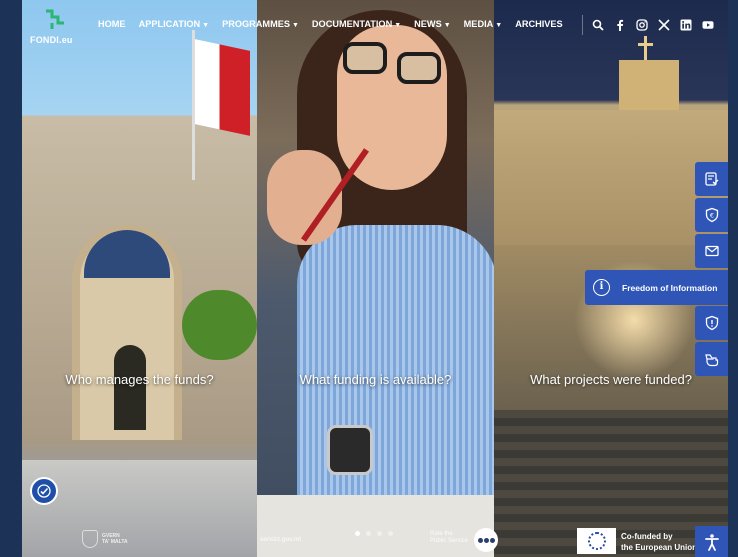 This screenshot has height=557, width=738. What do you see at coordinates (374, 533) in the screenshot?
I see `carousel-dots` at bounding box center [374, 533].